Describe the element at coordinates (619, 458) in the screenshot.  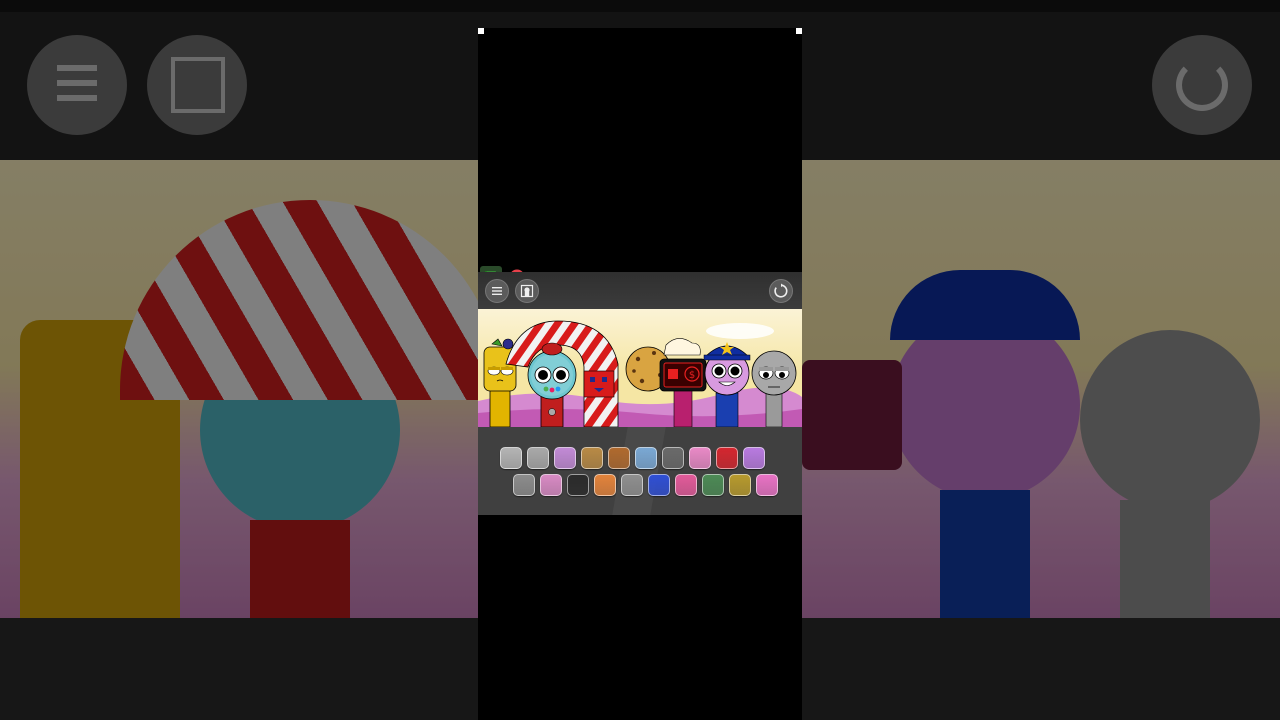
I see `chocolate-bar-sound-icon` at that location.